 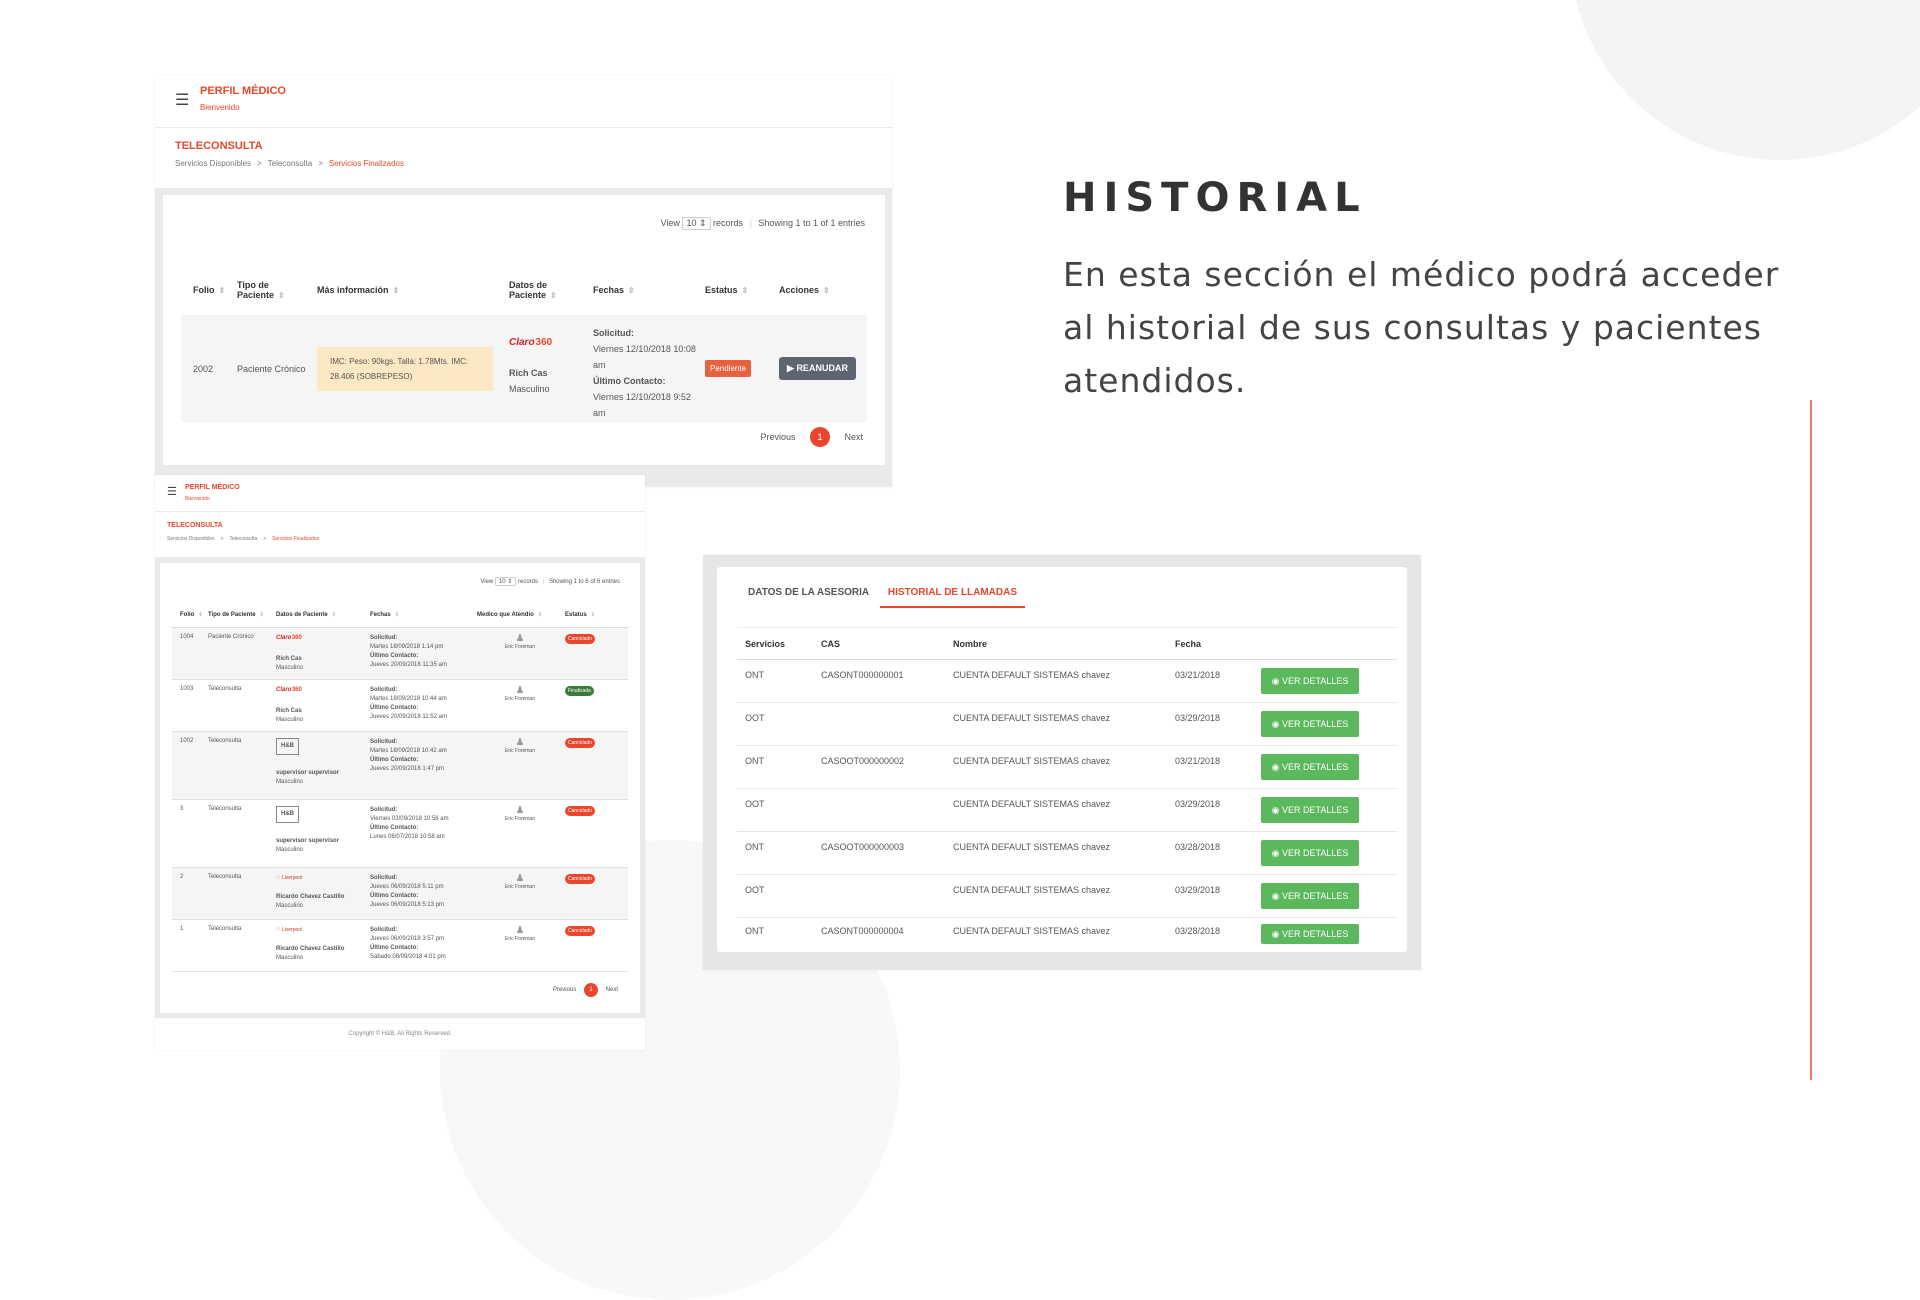 I want to click on cas-cell, so click(x=886, y=724).